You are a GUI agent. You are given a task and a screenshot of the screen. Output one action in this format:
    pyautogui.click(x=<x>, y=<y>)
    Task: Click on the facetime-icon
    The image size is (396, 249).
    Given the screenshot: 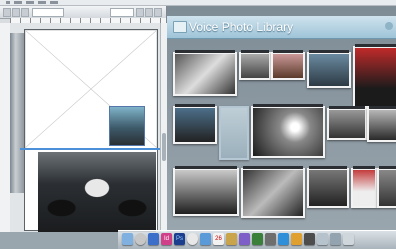 What is the action you would take?
    pyautogui.click(x=257, y=239)
    